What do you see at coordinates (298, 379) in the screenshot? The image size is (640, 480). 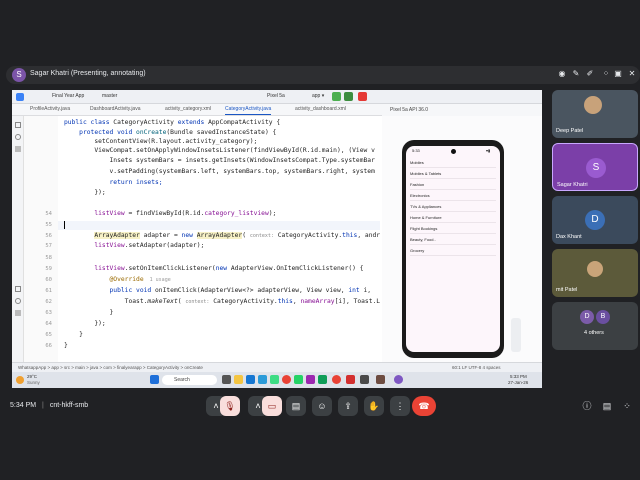 I see `whatsapp-icon` at bounding box center [298, 379].